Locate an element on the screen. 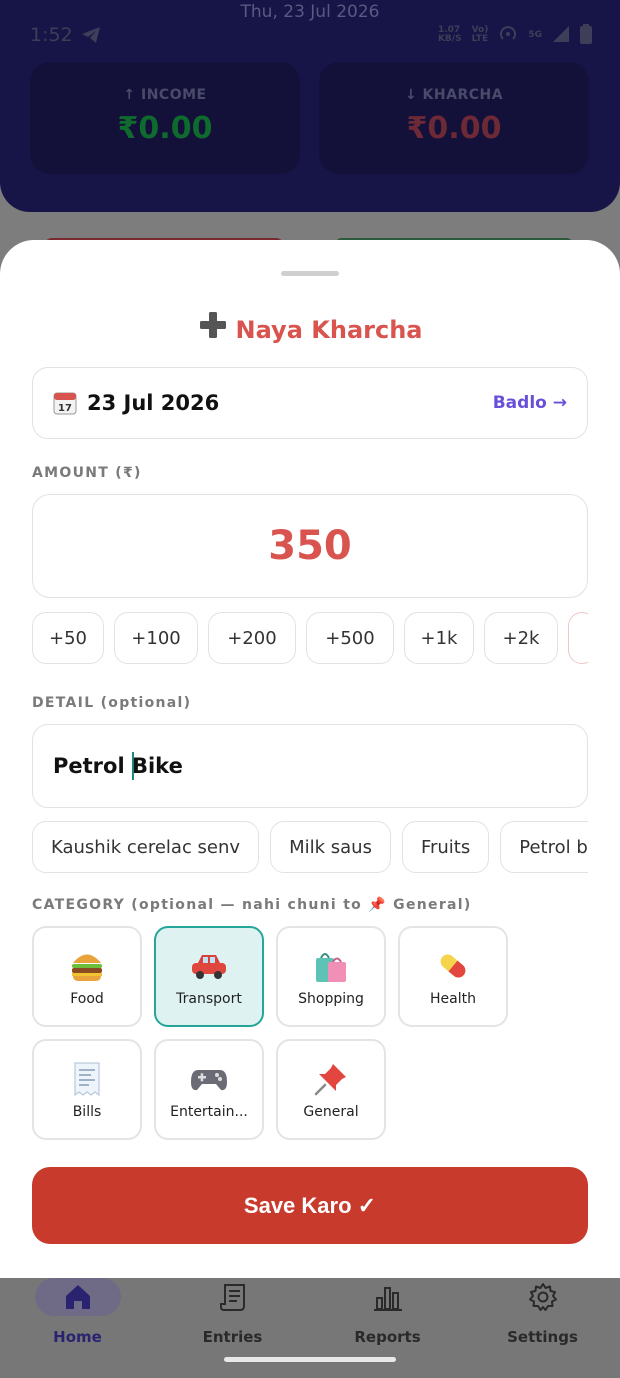 This screenshot has width=620, height=1378. receipt-icon is located at coordinates (87, 1079).